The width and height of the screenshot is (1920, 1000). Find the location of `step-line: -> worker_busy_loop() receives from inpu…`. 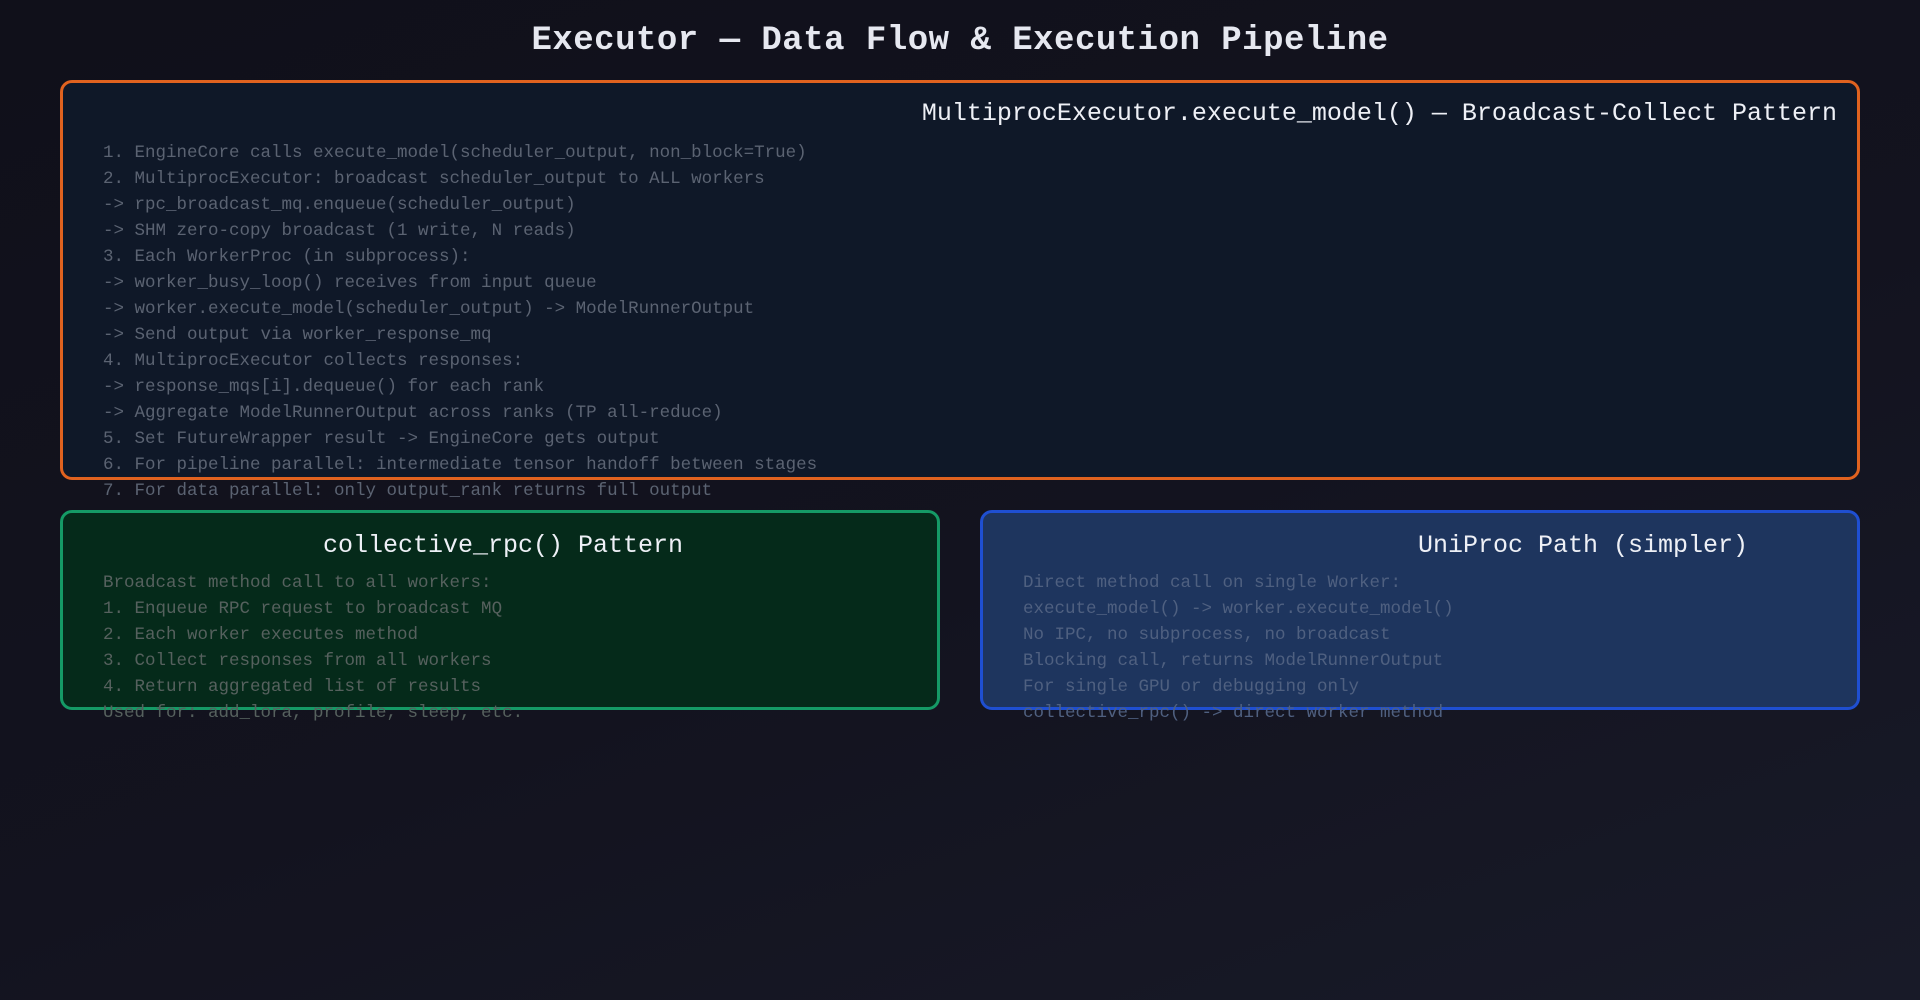

step-line: -> worker_busy_loop() receives from inpu… is located at coordinates (350, 283).